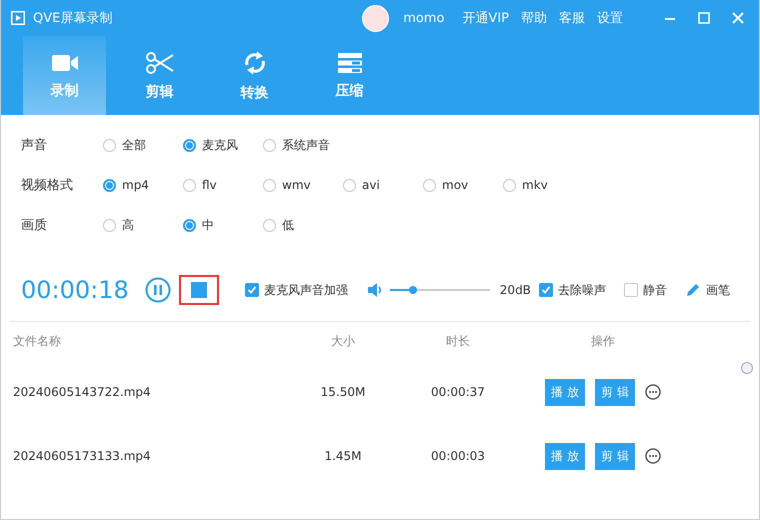  Describe the element at coordinates (343, 392) in the screenshot. I see `size-cell-text: 15.50M` at that location.